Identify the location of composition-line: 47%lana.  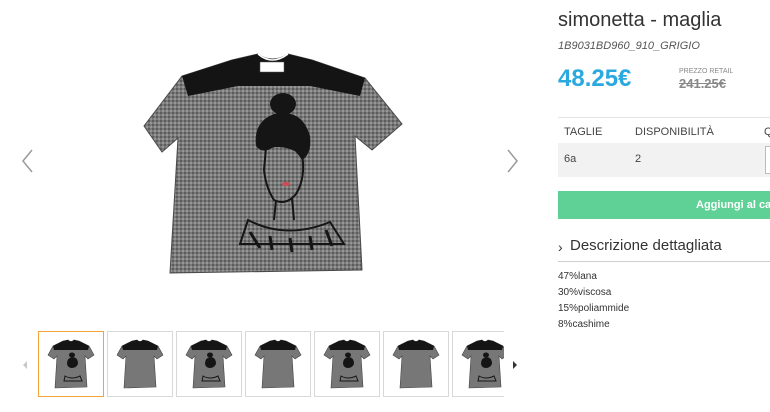
(577, 276).